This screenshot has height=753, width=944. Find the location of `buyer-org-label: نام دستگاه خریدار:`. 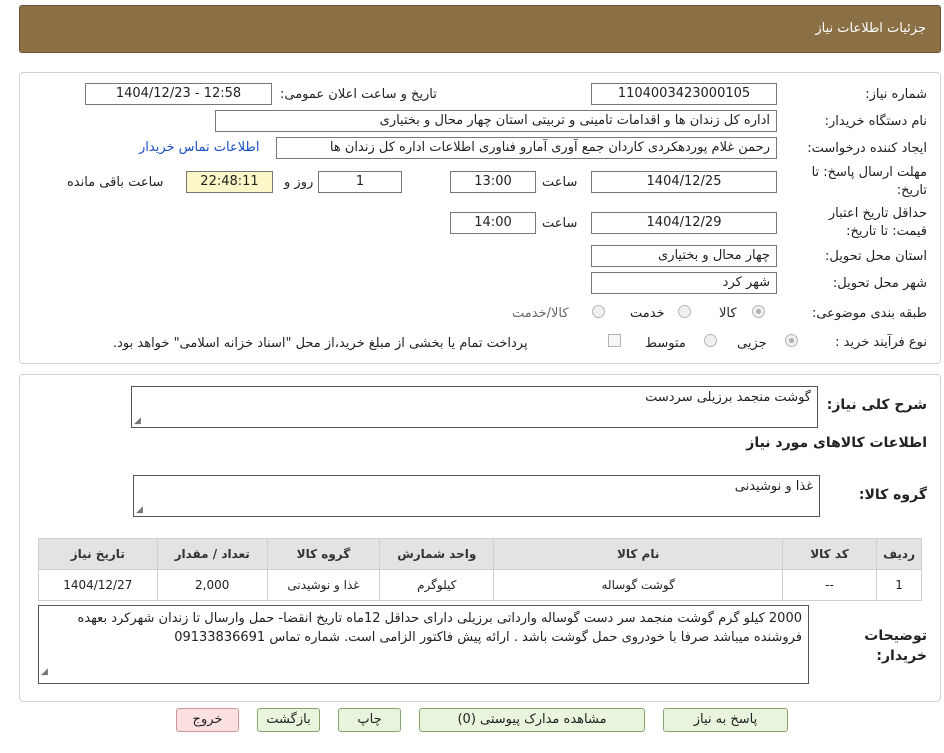

buyer-org-label: نام دستگاه خریدار: is located at coordinates (875, 121).